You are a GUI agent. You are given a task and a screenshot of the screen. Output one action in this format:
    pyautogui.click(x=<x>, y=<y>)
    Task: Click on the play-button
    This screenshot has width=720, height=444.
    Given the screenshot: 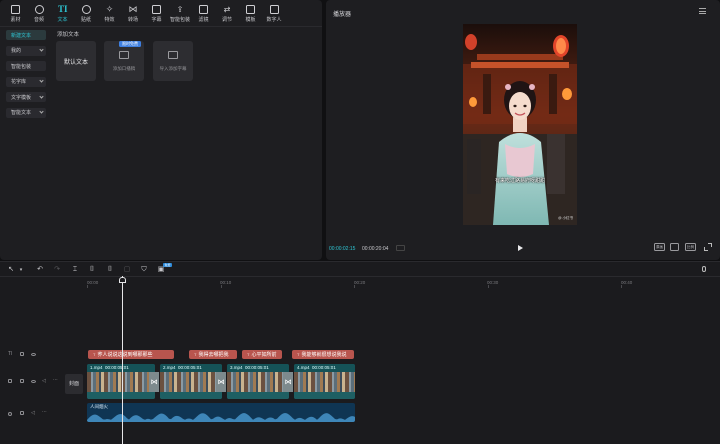 What is the action you would take?
    pyautogui.click(x=520, y=248)
    